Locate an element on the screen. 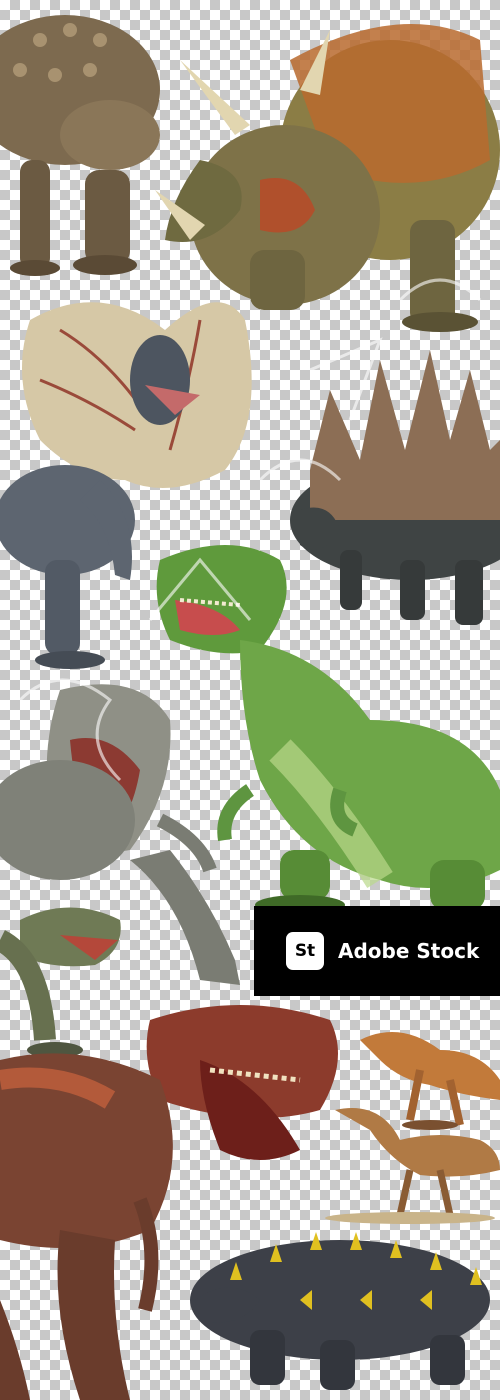 This screenshot has width=500, height=1400. velociraptor-figure is located at coordinates (430, 1081).